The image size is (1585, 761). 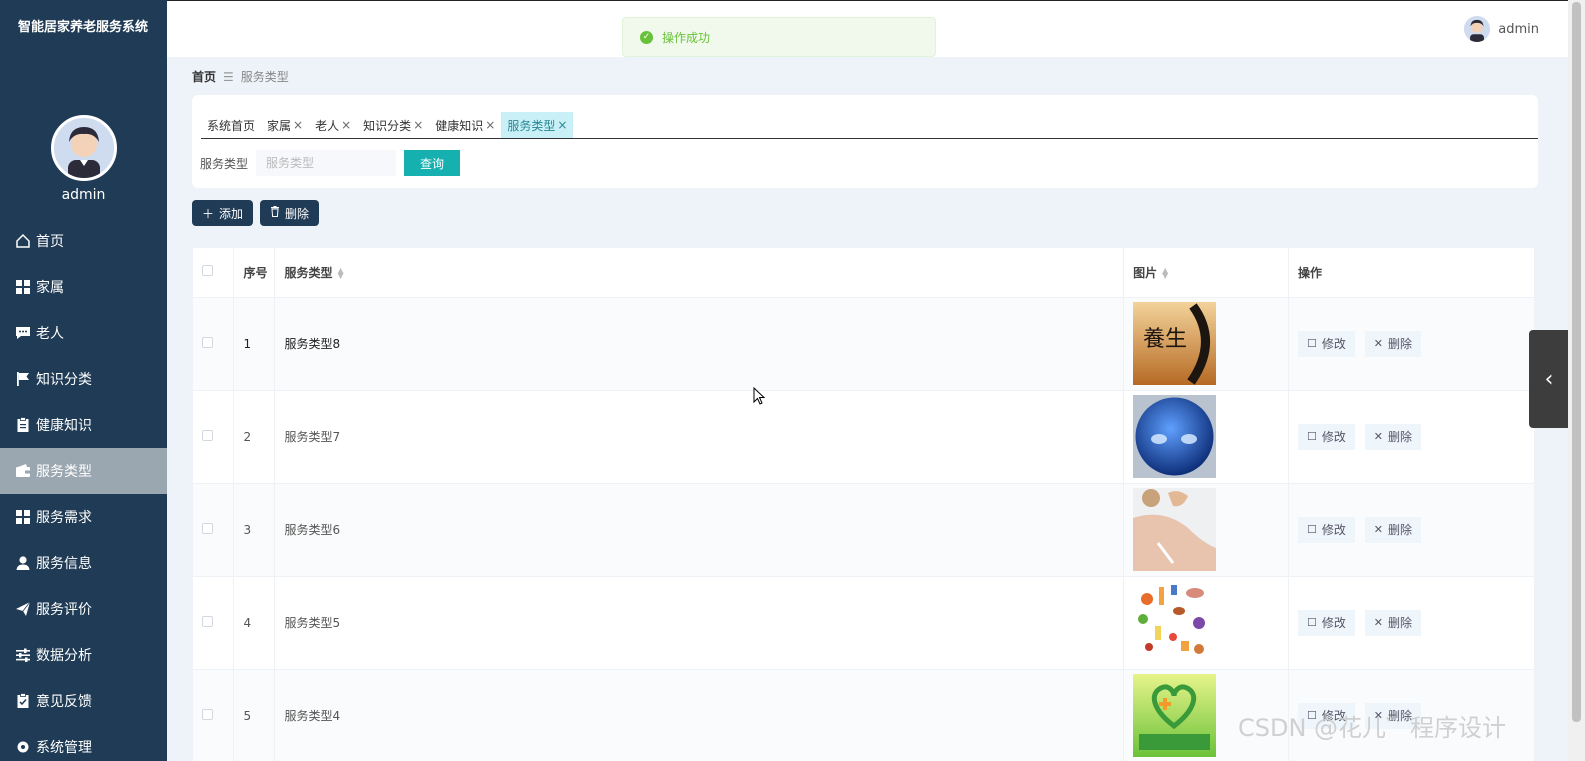 I want to click on header-image: 图片 ▲ ▼, so click(x=1206, y=273).